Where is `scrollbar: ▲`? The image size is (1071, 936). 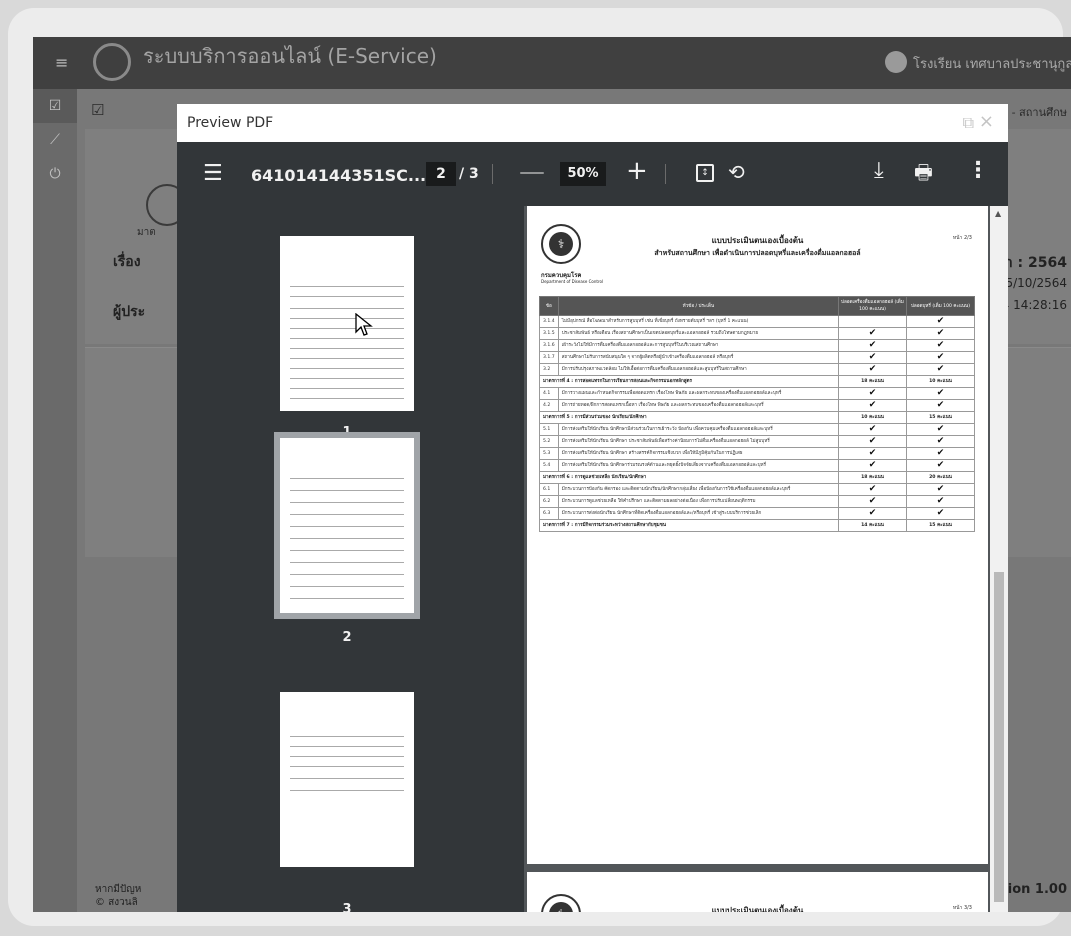 scrollbar: ▲ is located at coordinates (999, 559).